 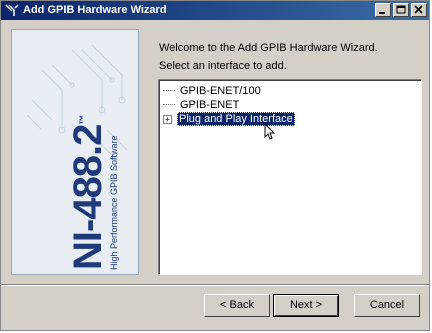 What do you see at coordinates (114, 202) in the screenshot?
I see `product-subtitle: High Performance GPIB Software` at bounding box center [114, 202].